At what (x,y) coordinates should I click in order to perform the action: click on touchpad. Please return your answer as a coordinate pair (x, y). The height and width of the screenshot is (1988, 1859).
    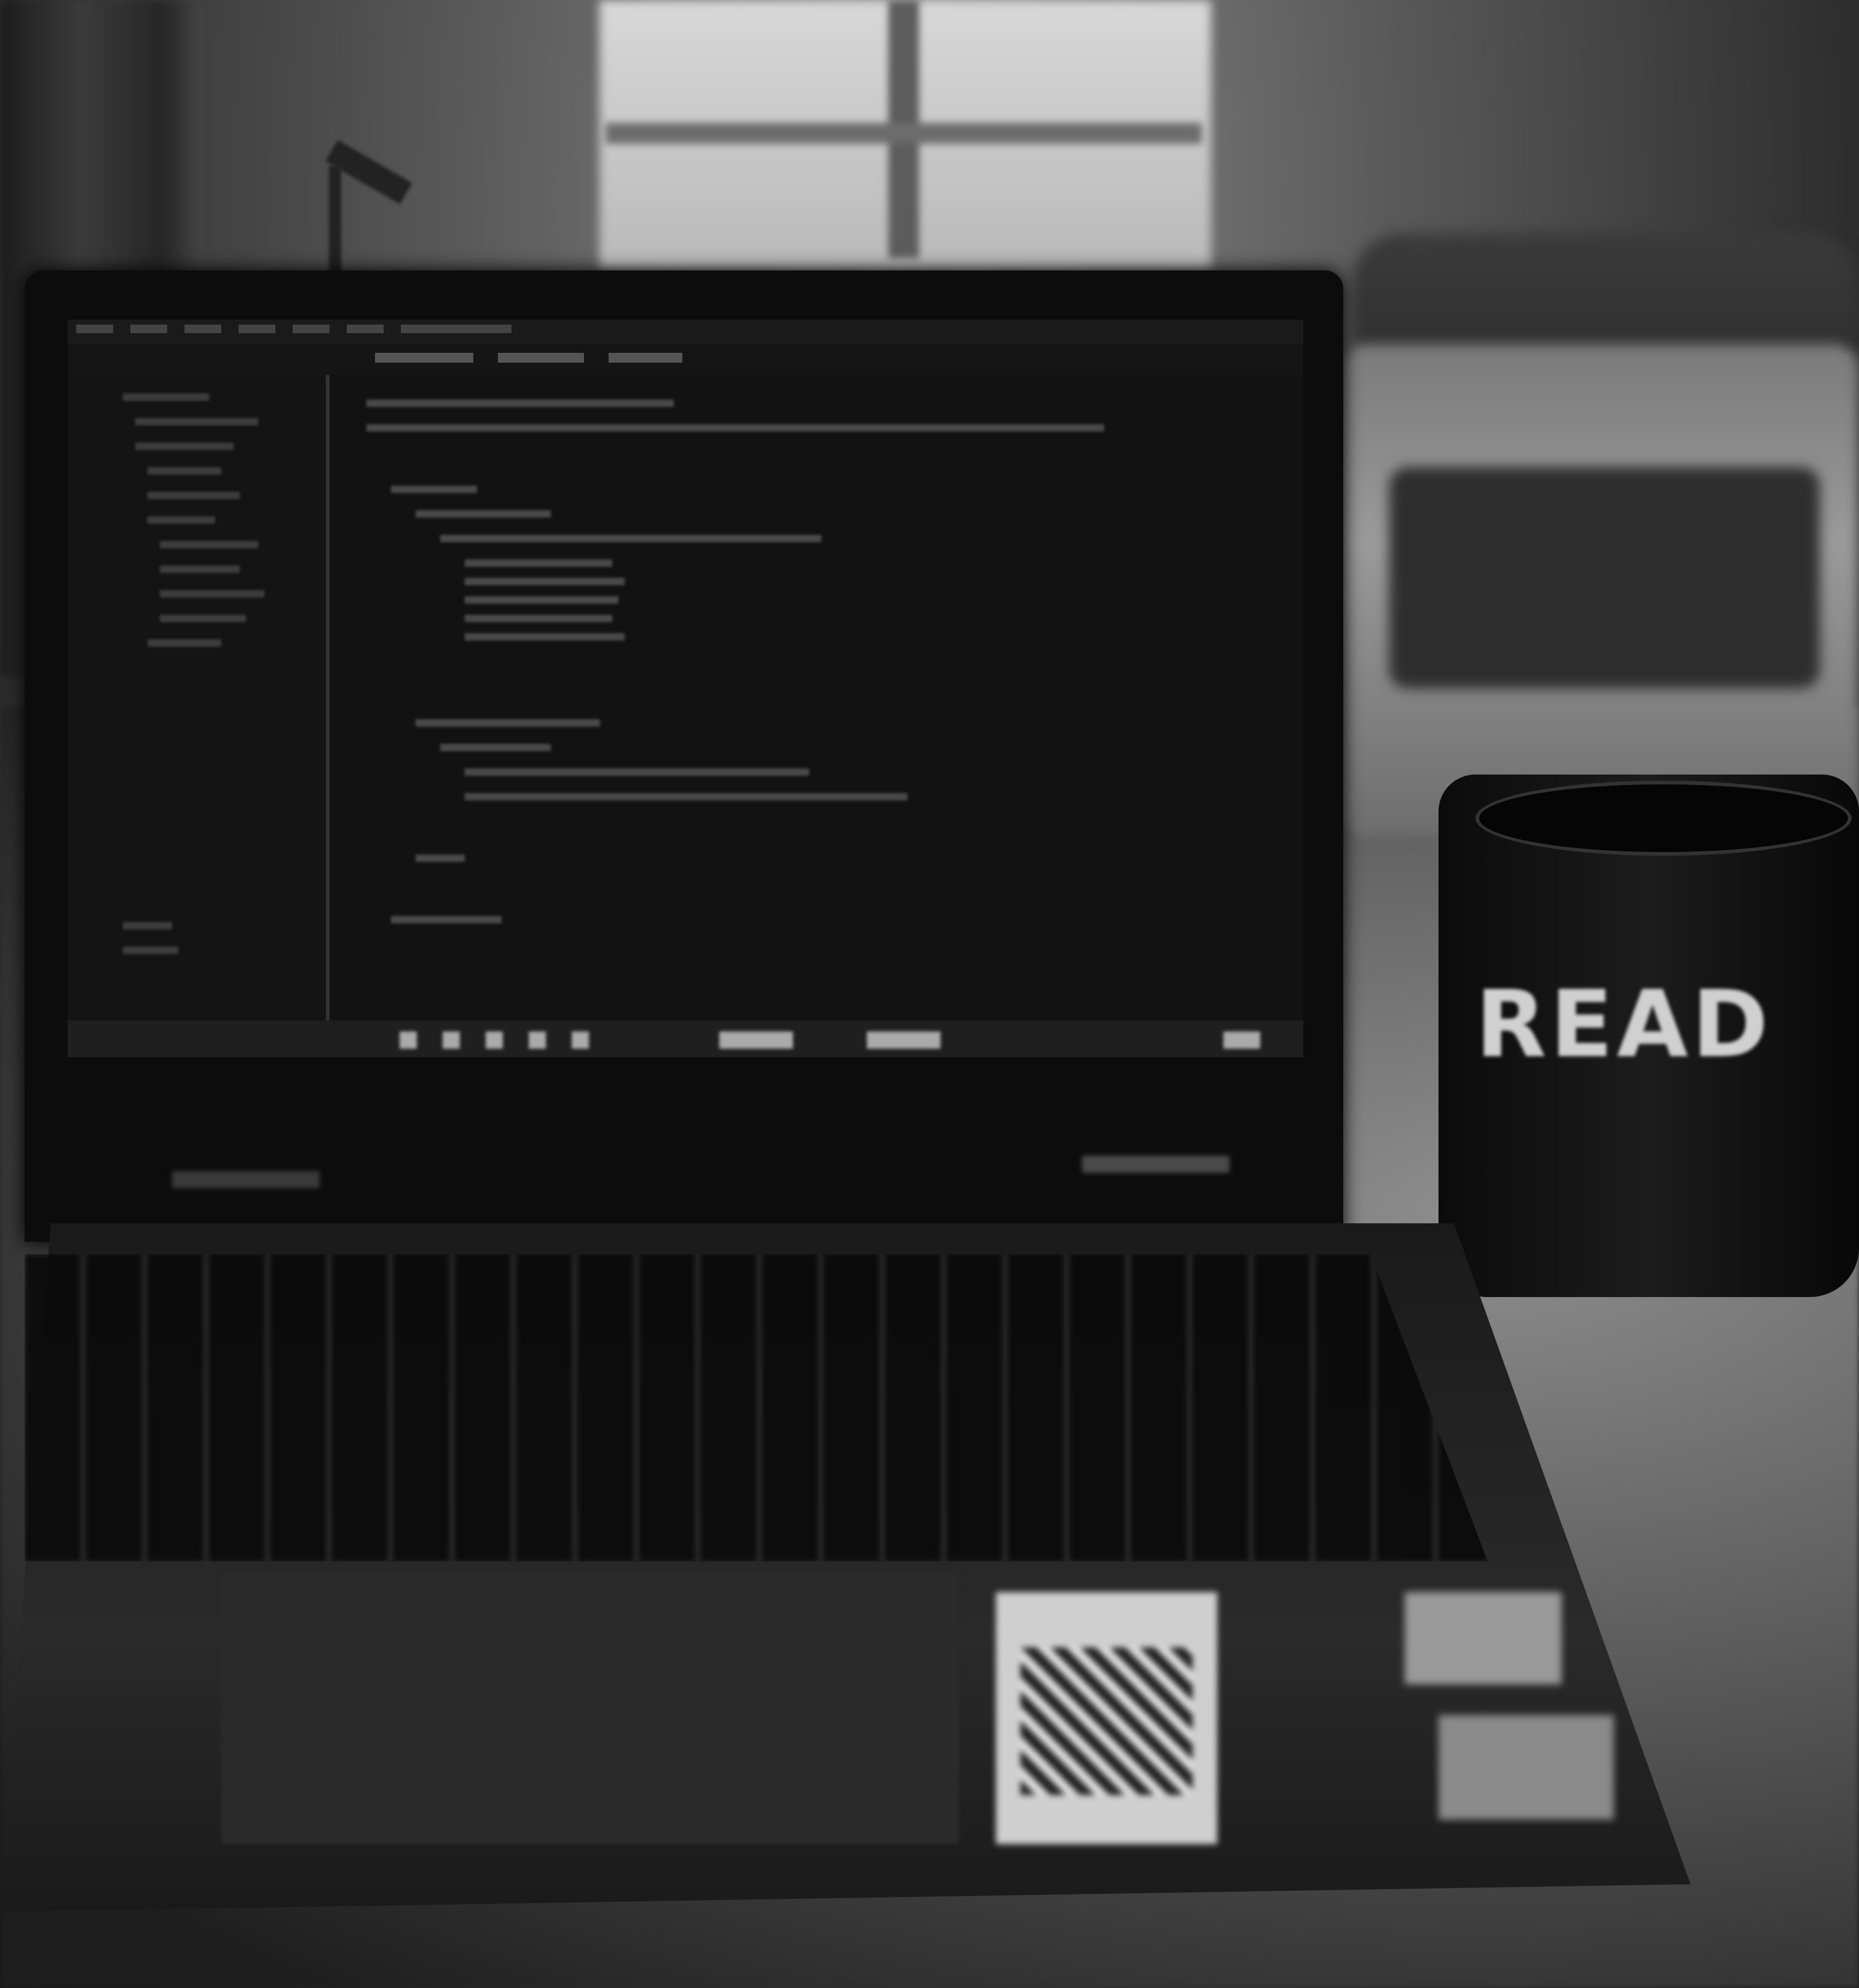
    Looking at the image, I should click on (590, 1709).